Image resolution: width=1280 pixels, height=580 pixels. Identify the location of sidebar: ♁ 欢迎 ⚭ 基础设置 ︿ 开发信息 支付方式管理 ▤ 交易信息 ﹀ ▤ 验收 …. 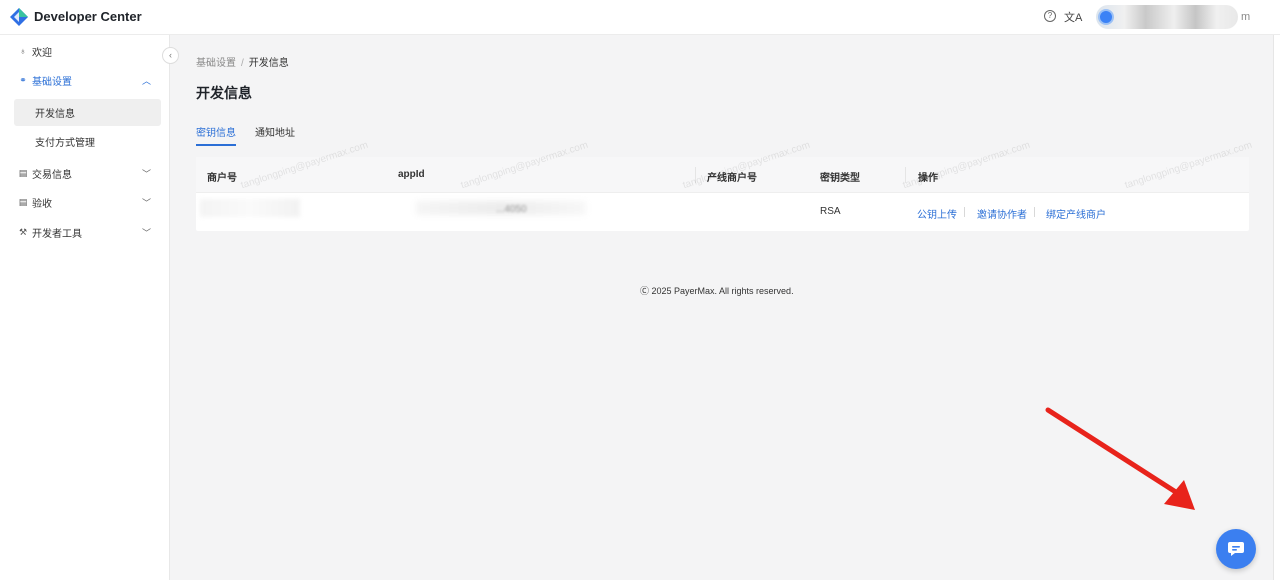
(85, 307).